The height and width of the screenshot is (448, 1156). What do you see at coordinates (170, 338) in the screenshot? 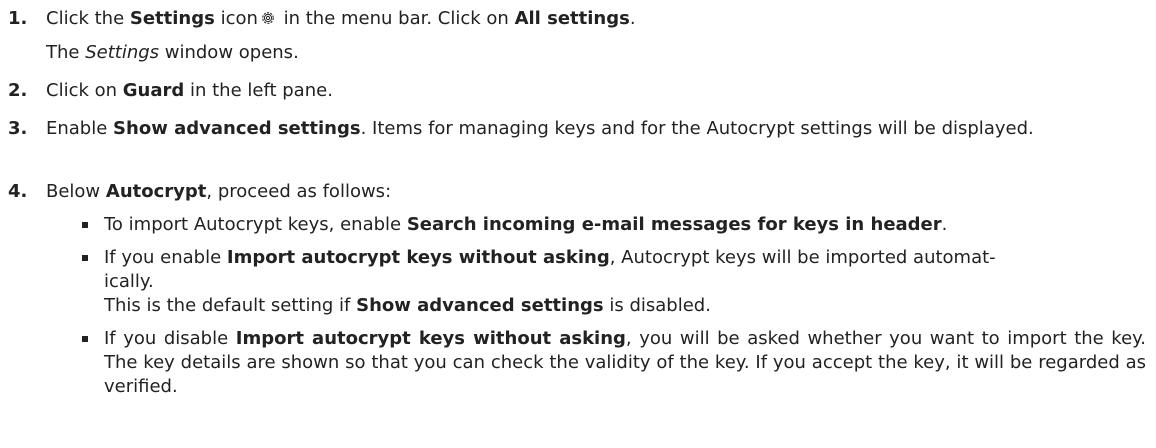
I see `bullet-text: If you disable` at bounding box center [170, 338].